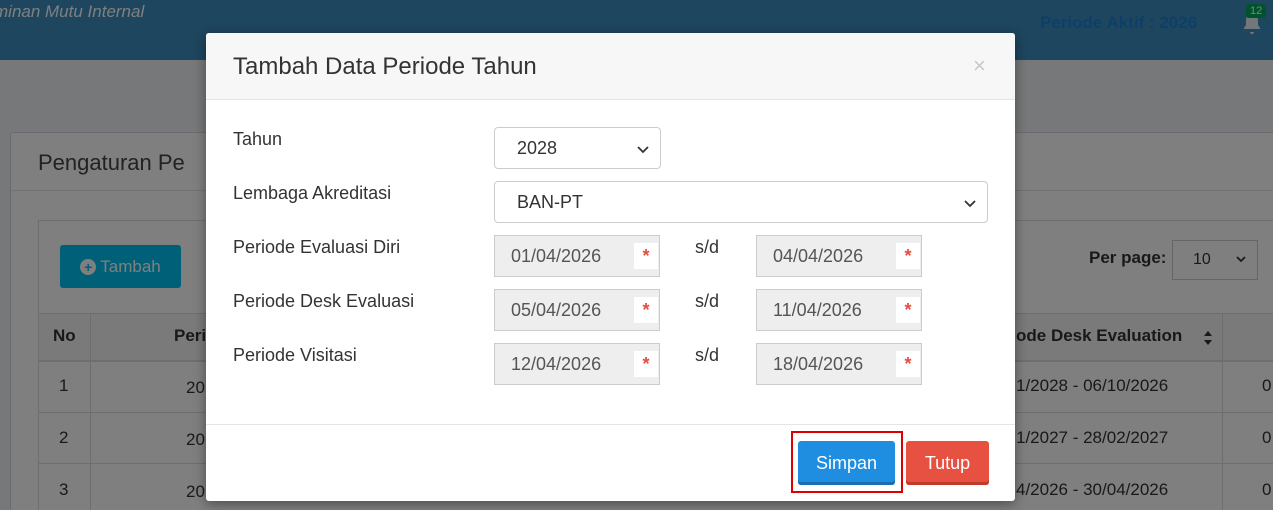 The width and height of the screenshot is (1273, 510). I want to click on save-button: Simpan, so click(846, 463).